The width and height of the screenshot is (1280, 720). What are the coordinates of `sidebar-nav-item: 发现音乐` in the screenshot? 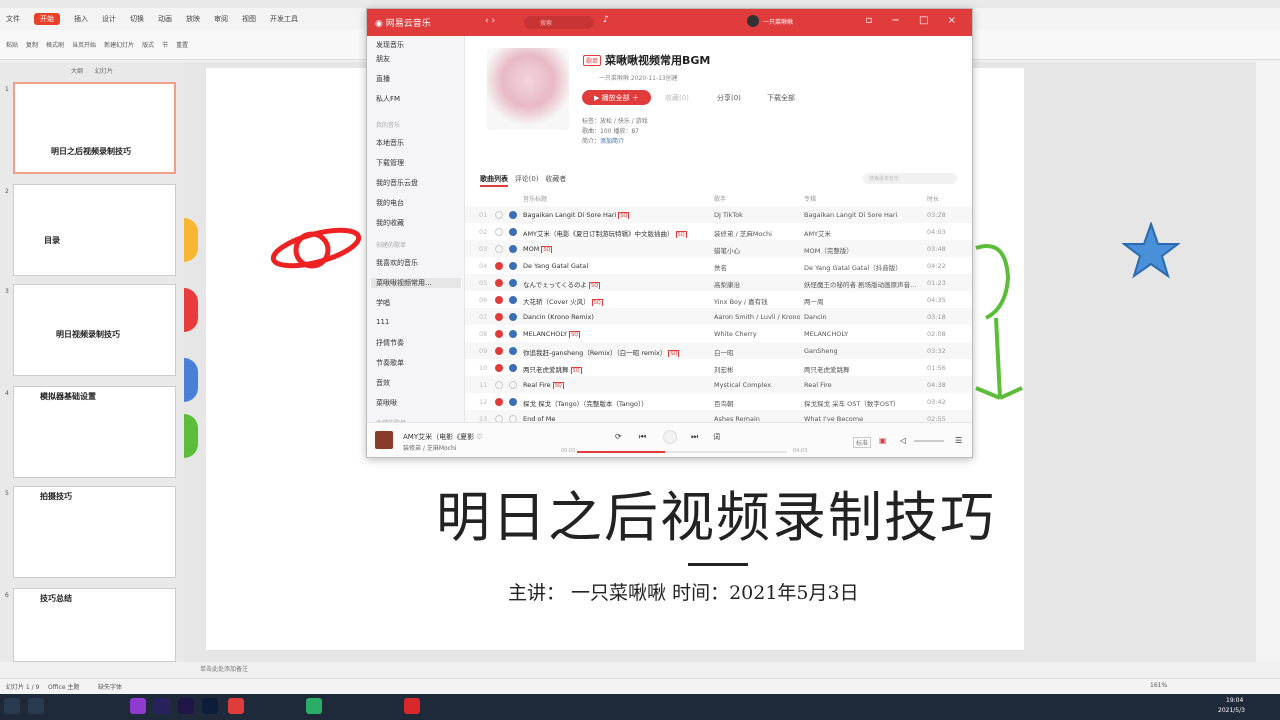 It's located at (390, 45).